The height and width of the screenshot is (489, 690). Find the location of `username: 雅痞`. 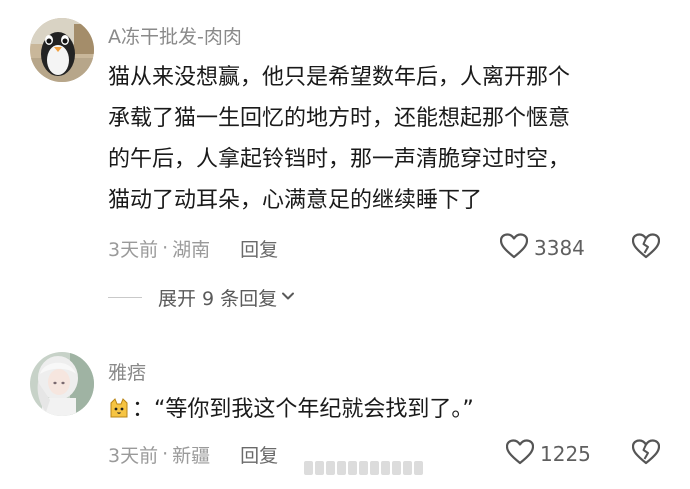

username: 雅痞 is located at coordinates (127, 371).